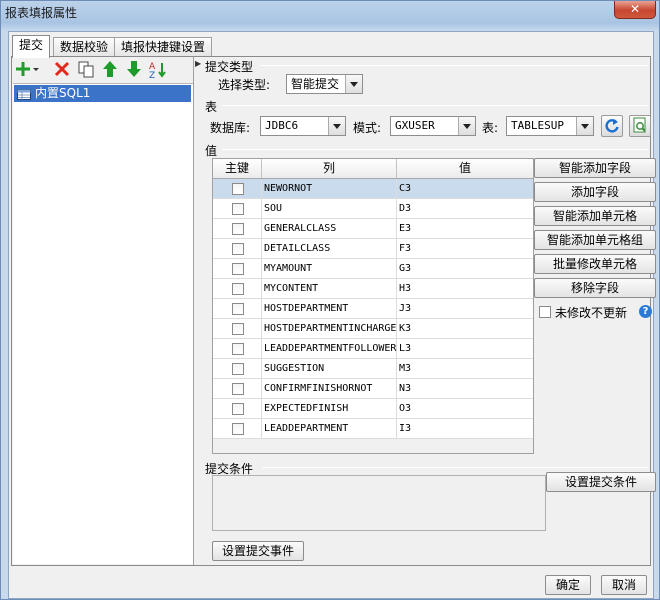 The width and height of the screenshot is (660, 600). Describe the element at coordinates (329, 168) in the screenshot. I see `header-column: 列` at that location.